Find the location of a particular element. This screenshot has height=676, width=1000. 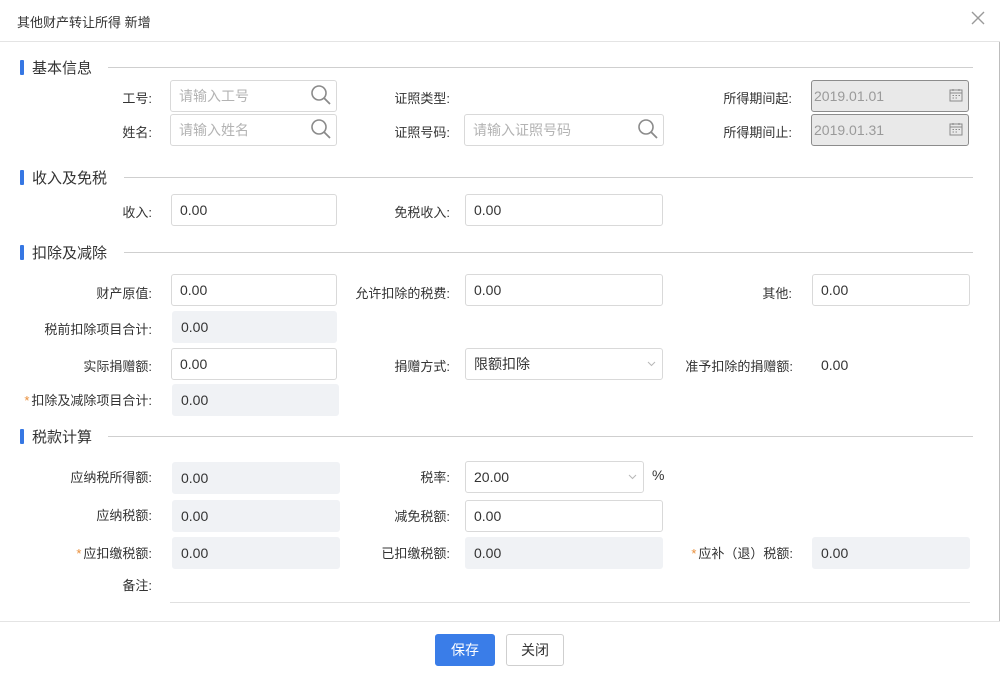

section-title-basic: 基本信息 is located at coordinates (62, 68).